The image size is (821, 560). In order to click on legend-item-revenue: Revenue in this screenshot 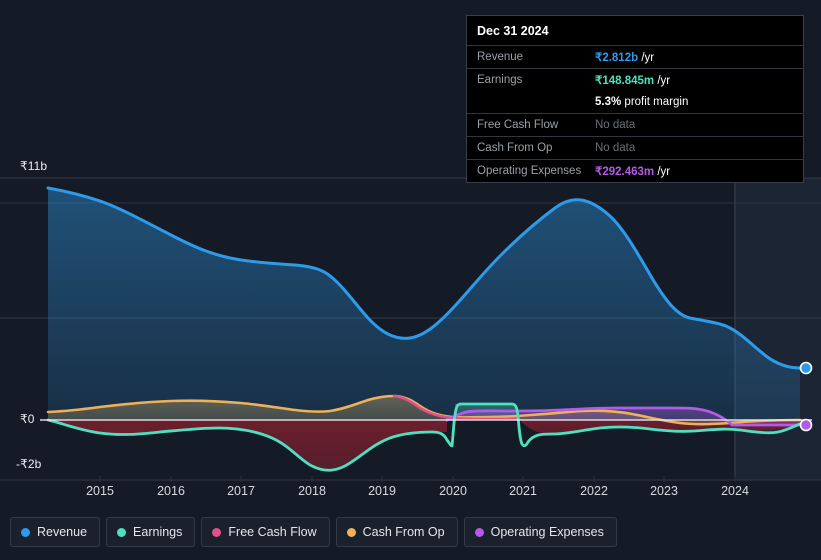, I will do `click(55, 532)`.